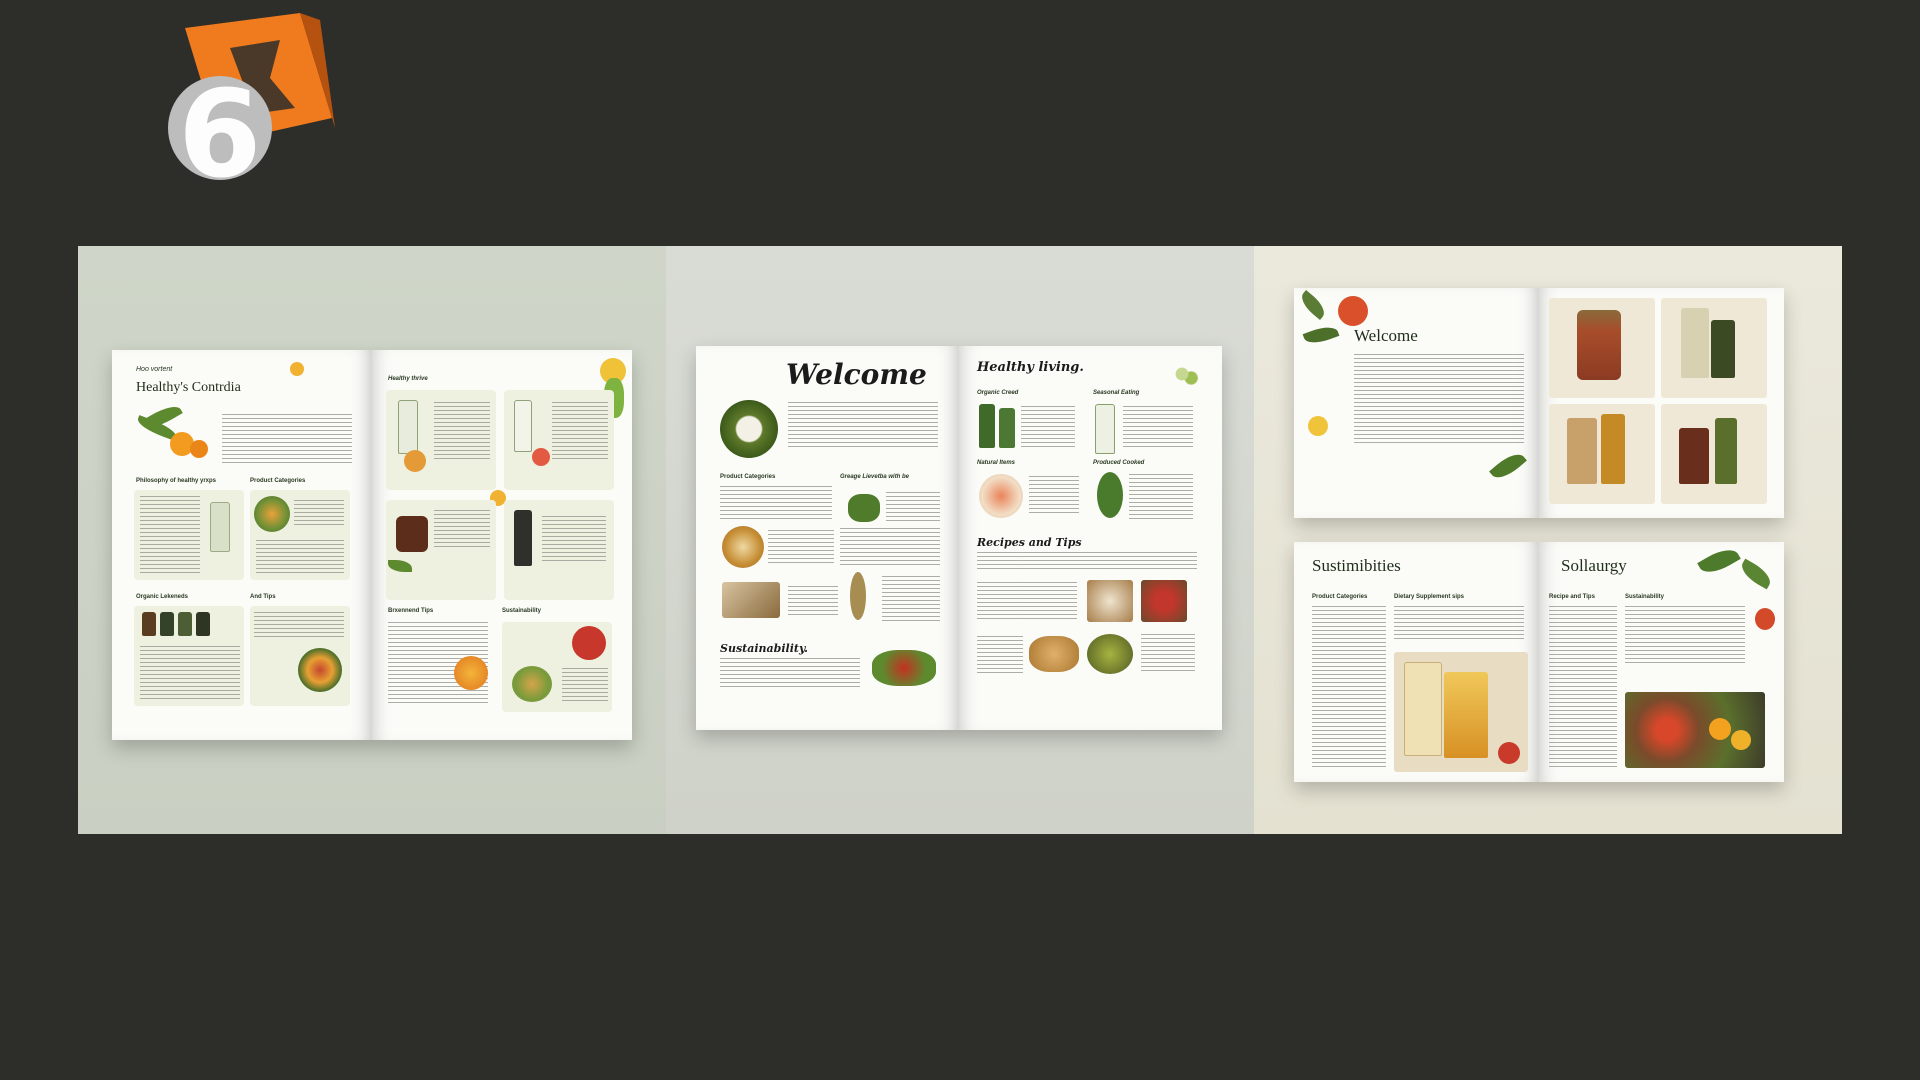 The width and height of the screenshot is (1920, 1080). Describe the element at coordinates (1116, 393) in the screenshot. I see `heading-seasonal: Seasonal Eating` at that location.